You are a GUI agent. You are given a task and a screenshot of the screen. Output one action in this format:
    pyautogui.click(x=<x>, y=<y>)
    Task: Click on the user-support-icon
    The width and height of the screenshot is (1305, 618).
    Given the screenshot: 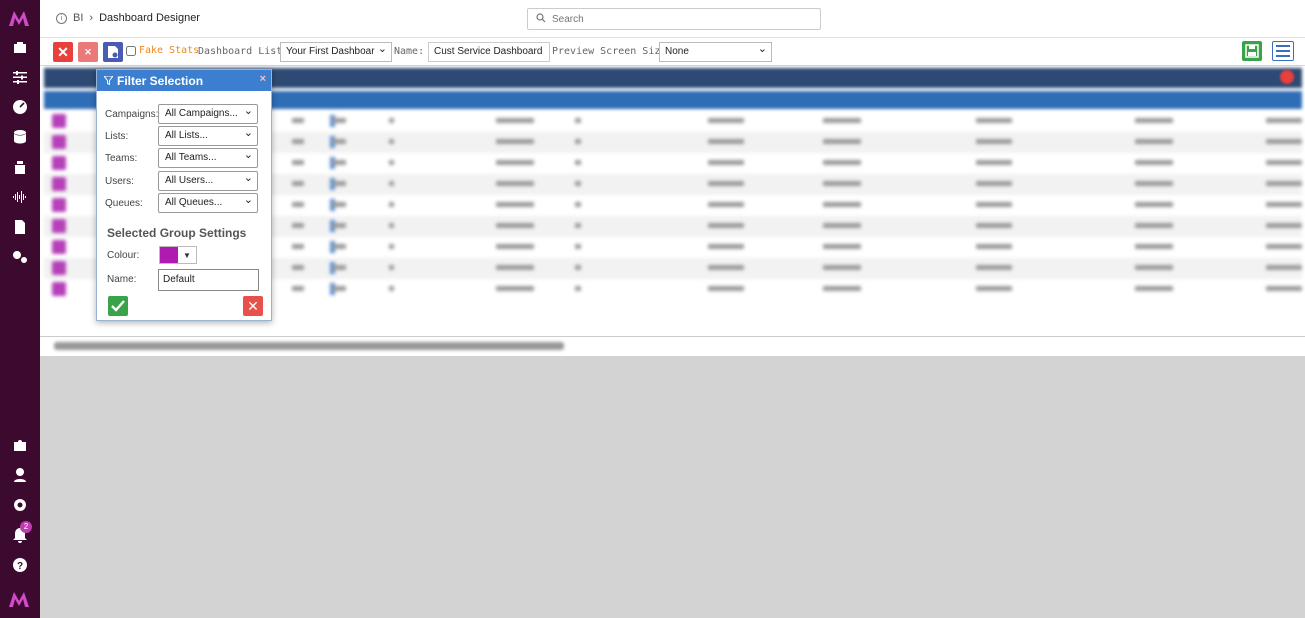 What is the action you would take?
    pyautogui.click(x=20, y=475)
    